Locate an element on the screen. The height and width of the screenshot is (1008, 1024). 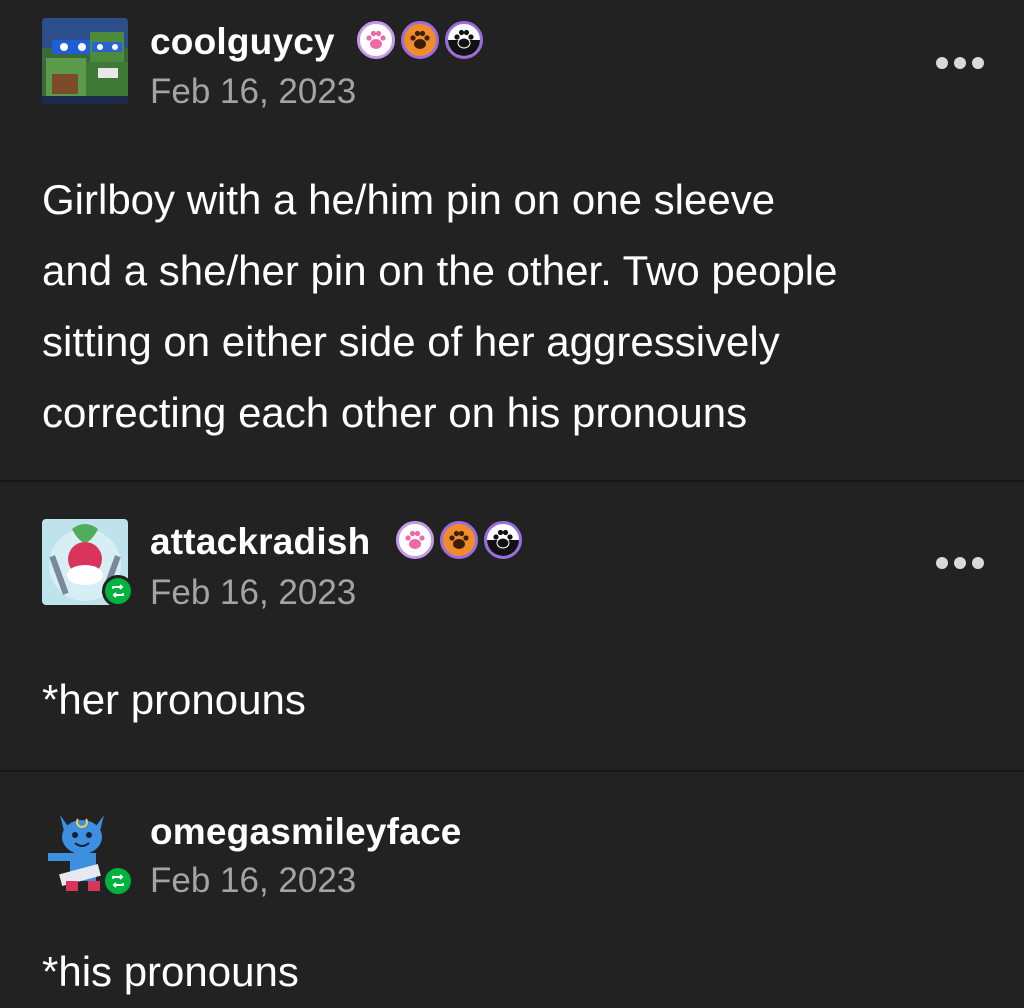
post-body: *his pronouns is located at coordinates (507, 971).